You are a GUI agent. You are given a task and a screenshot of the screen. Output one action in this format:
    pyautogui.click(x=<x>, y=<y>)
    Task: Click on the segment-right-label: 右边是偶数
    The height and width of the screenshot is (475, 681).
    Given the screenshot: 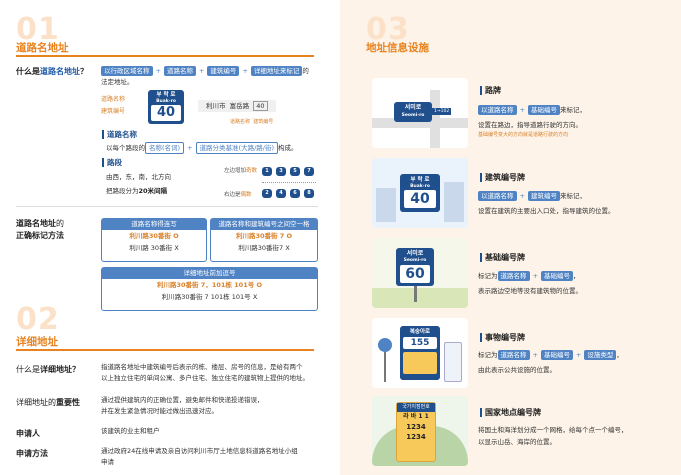 What is the action you would take?
    pyautogui.click(x=238, y=195)
    